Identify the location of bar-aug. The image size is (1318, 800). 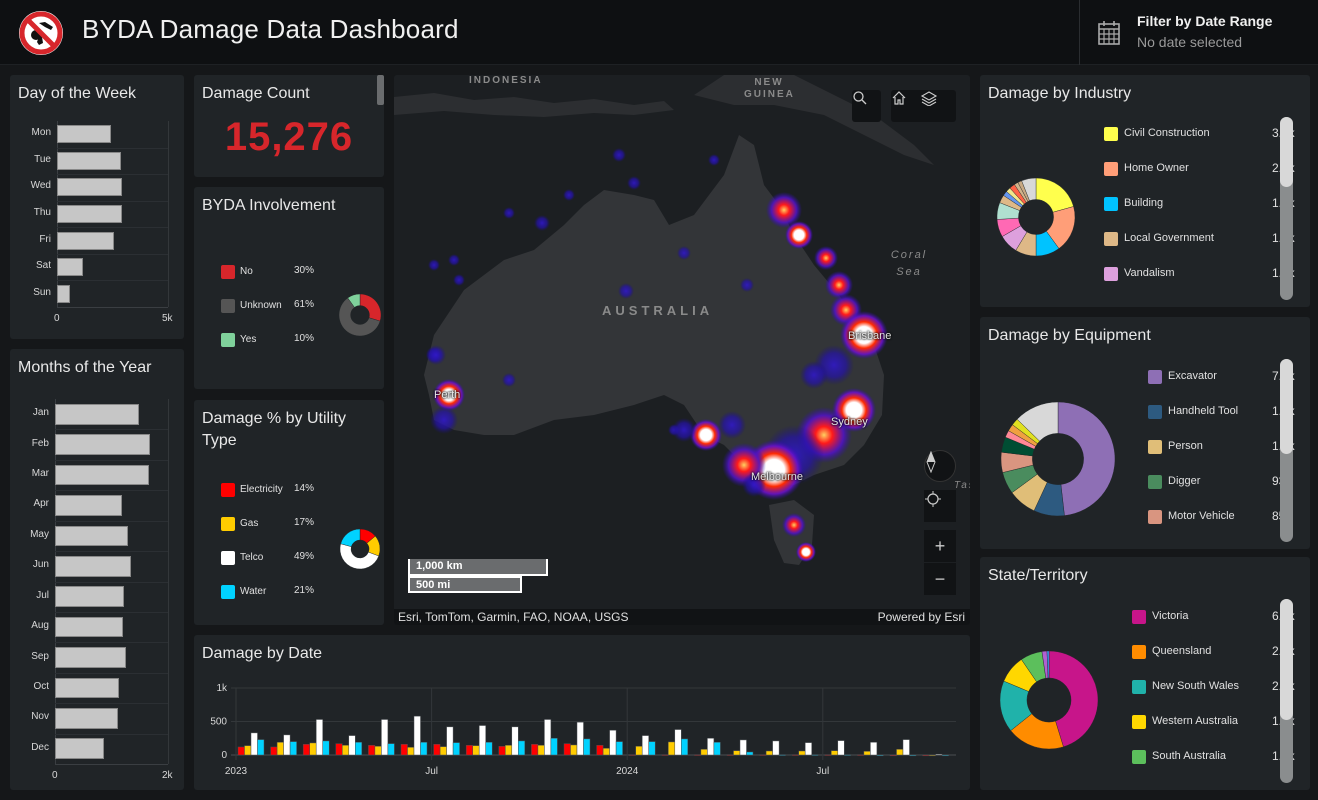
(89, 627).